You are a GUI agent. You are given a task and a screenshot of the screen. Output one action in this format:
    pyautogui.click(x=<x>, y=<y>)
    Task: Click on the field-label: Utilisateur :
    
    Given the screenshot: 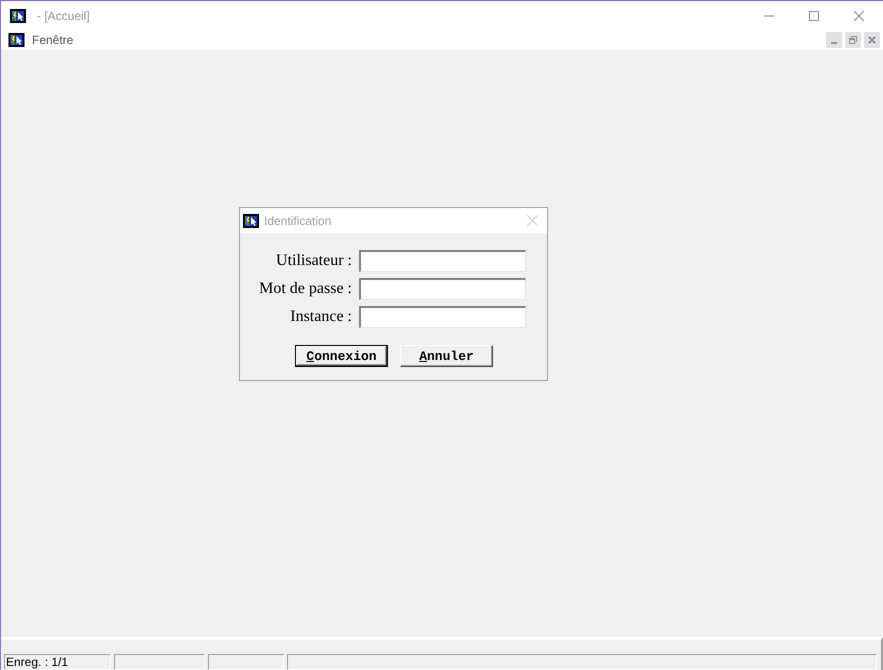 What is the action you would take?
    pyautogui.click(x=313, y=261)
    